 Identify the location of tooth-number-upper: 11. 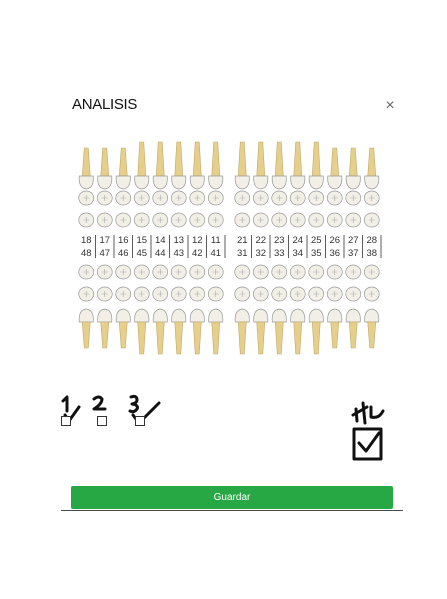
(216, 240).